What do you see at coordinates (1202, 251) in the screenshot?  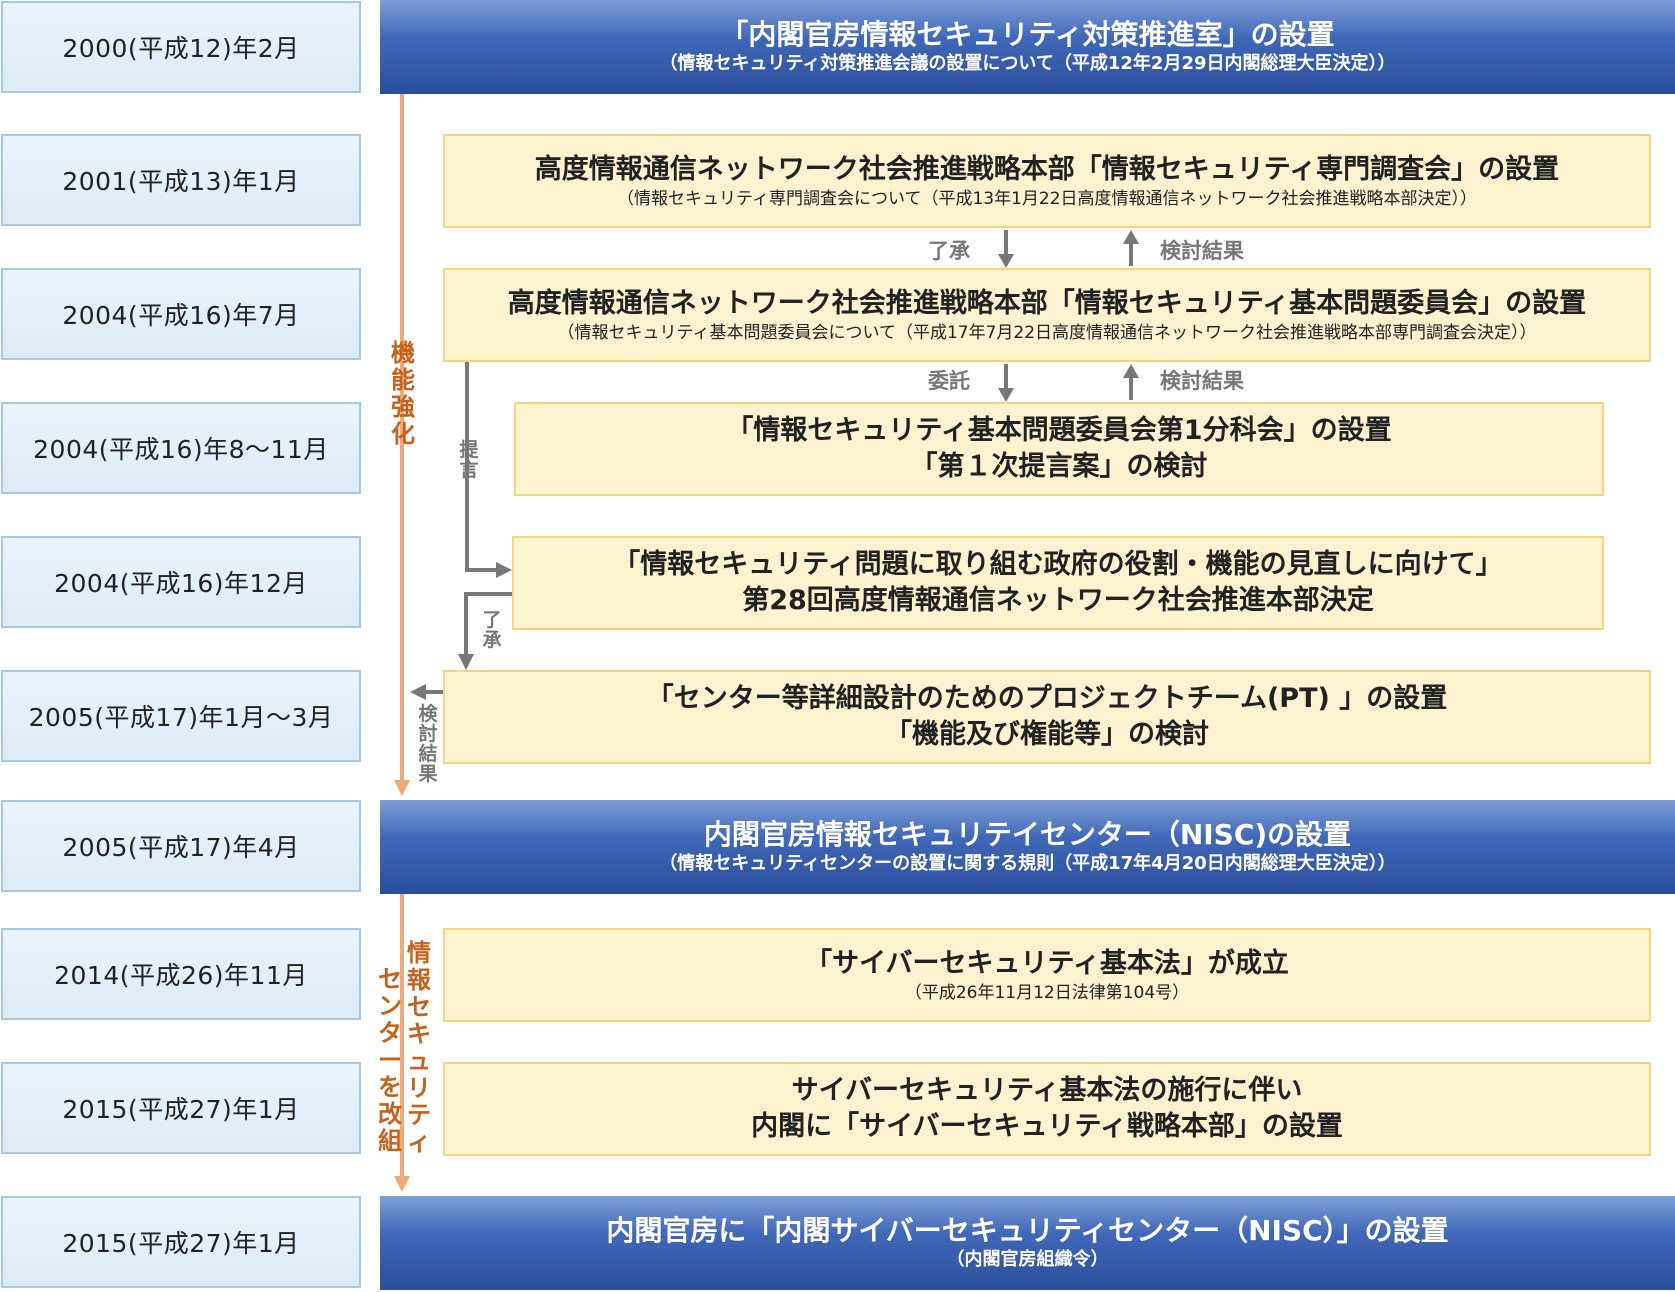 I see `label-kento-1: 検討結果` at bounding box center [1202, 251].